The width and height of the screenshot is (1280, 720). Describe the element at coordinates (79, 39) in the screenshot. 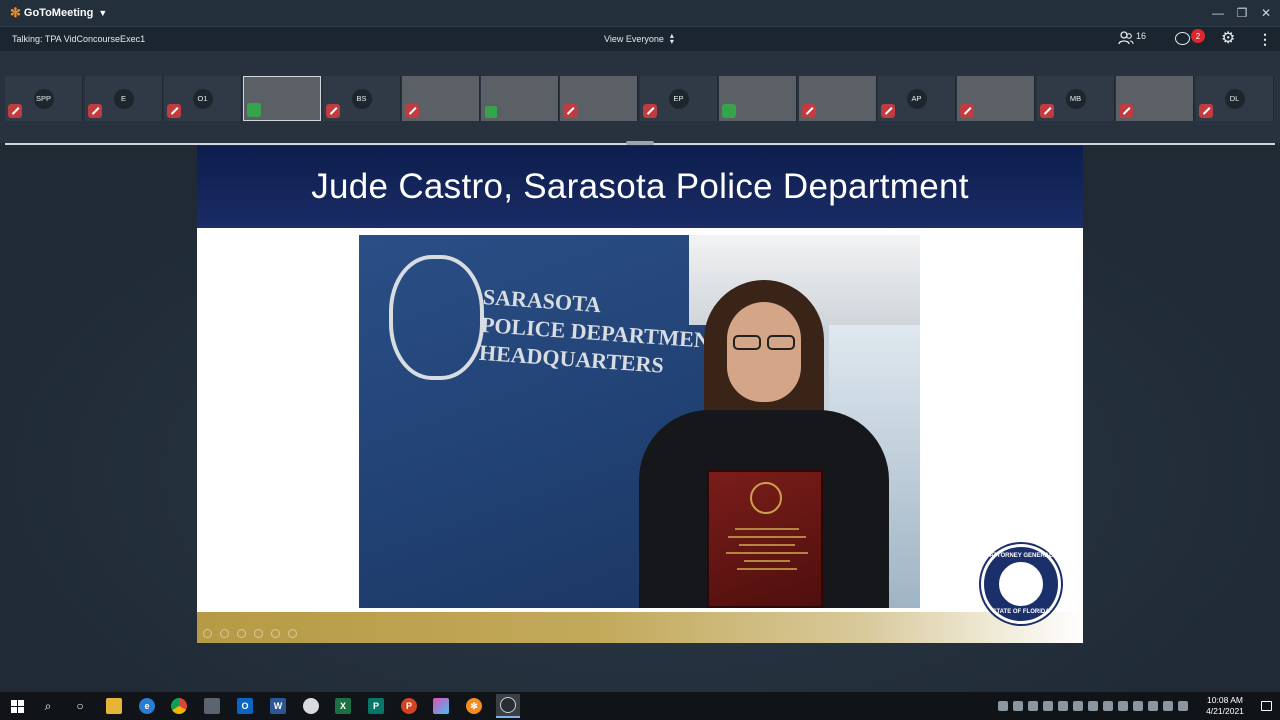

I see `talking-indicator: Talking: TPA VidConcourseExec1` at that location.